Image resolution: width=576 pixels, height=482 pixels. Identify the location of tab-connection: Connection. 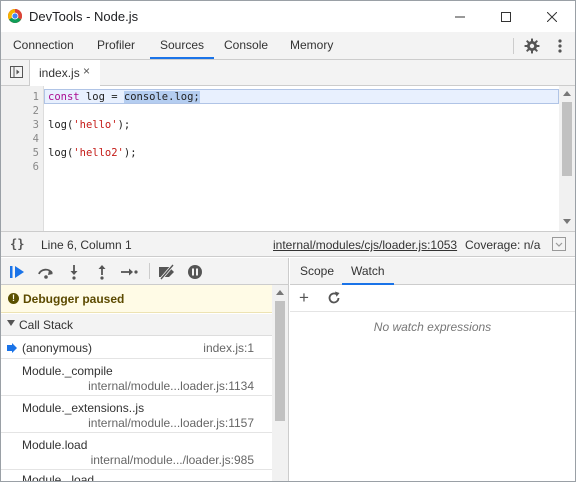
(43, 45).